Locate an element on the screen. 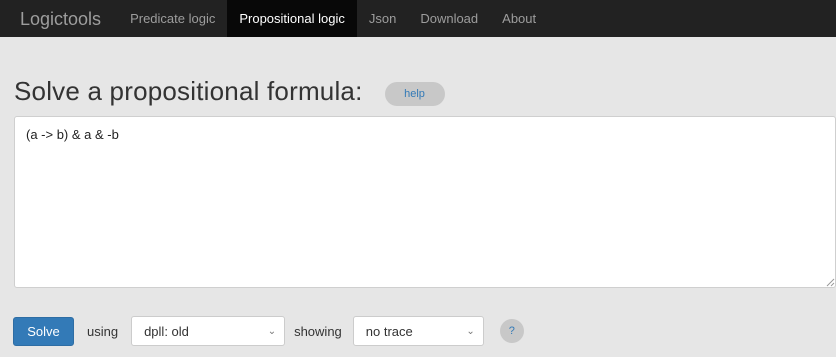 The width and height of the screenshot is (836, 357). solver-select-value: dpll: old is located at coordinates (166, 331).